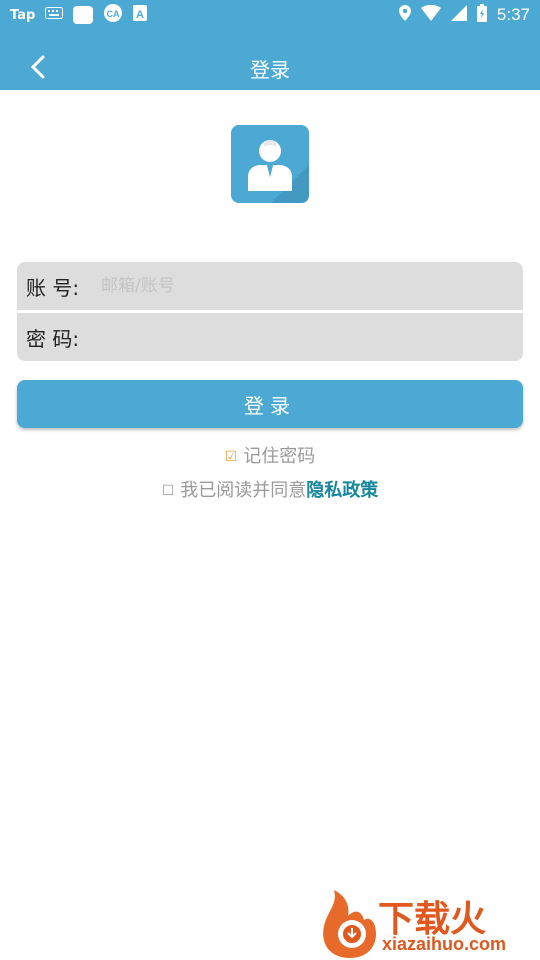 The width and height of the screenshot is (540, 960). I want to click on agreement-checkbox: ☐, so click(168, 491).